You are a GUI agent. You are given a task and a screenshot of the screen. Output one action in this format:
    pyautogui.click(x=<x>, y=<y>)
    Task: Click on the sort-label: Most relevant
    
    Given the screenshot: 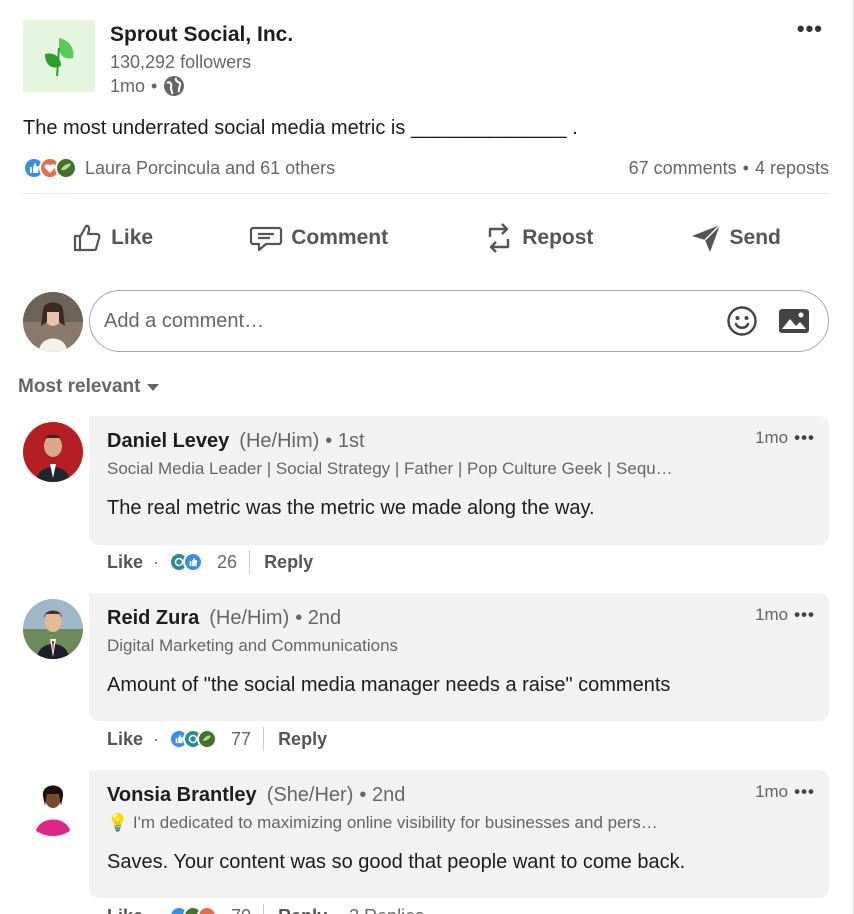 What is the action you would take?
    pyautogui.click(x=79, y=386)
    